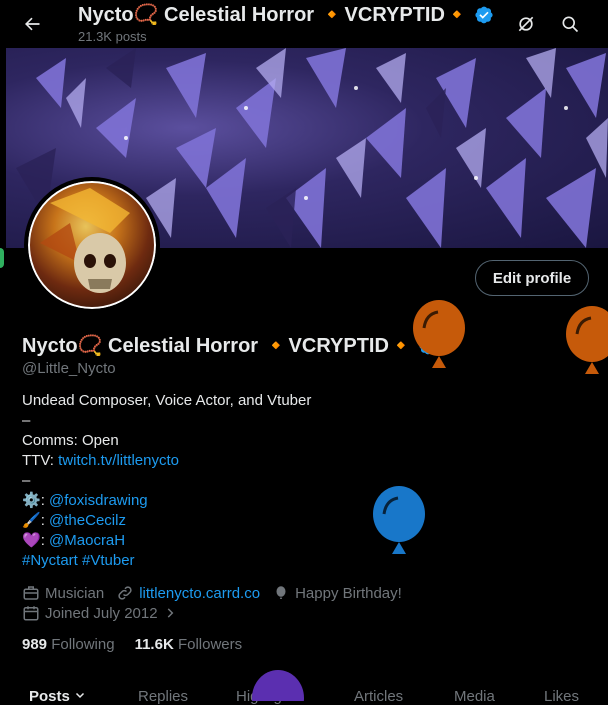 Image resolution: width=608 pixels, height=705 pixels. Describe the element at coordinates (70, 440) in the screenshot. I see `bio-comms: Comms: Open` at that location.